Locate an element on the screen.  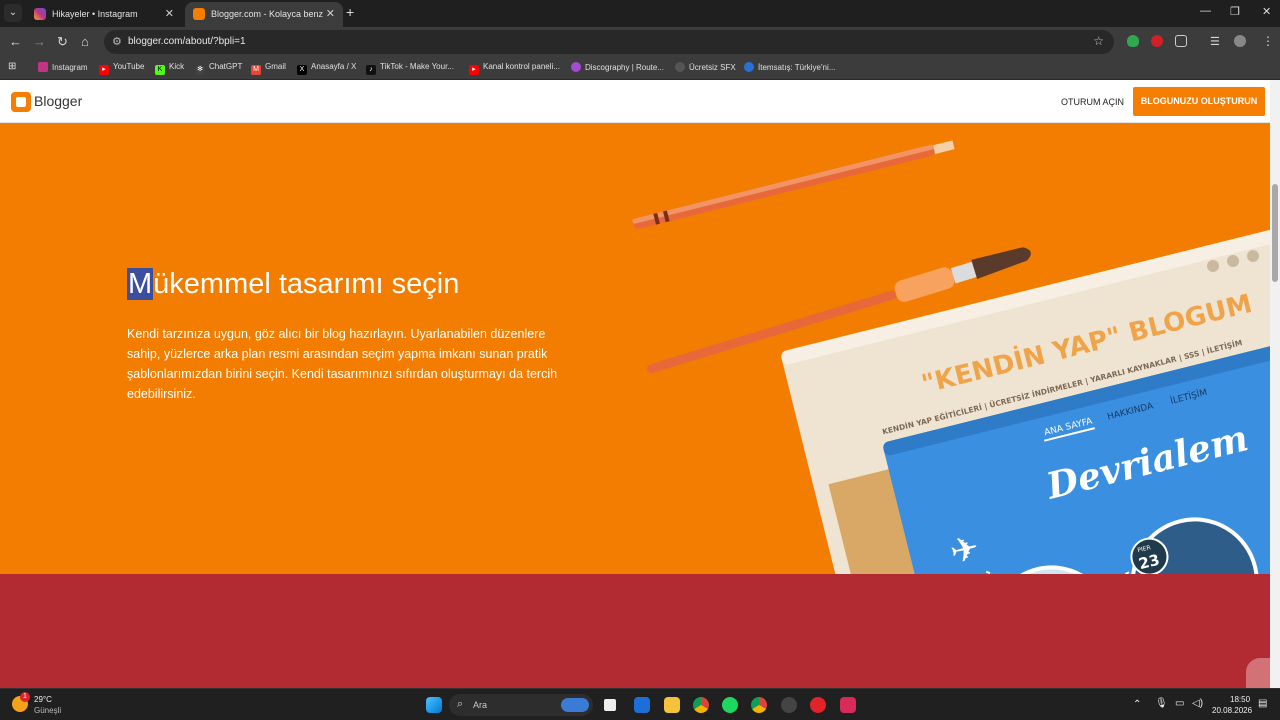
file-explorer-icon is located at coordinates (672, 705).